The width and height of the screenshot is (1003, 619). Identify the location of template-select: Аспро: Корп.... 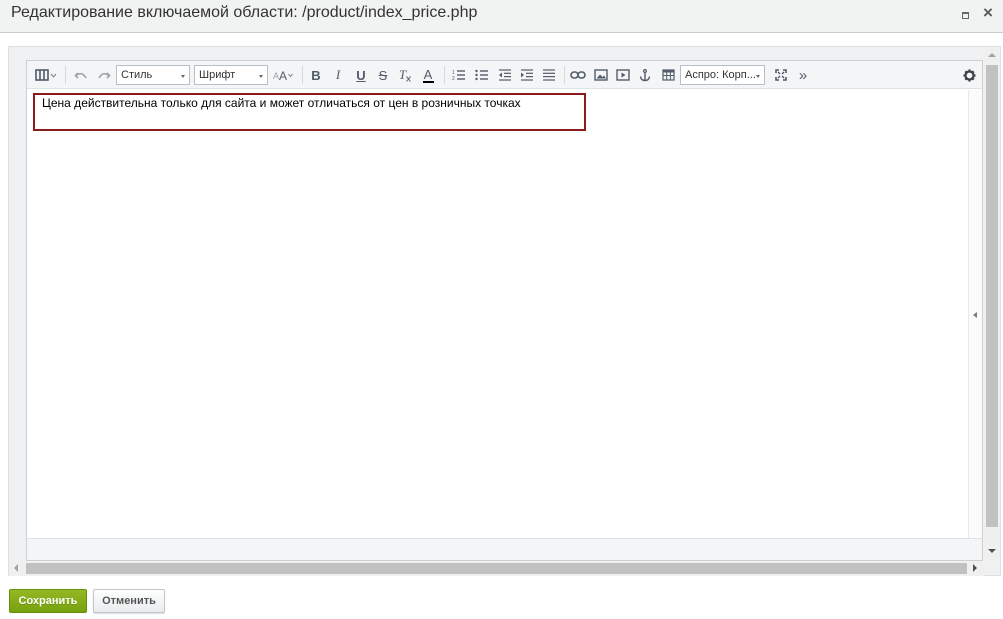
(722, 75).